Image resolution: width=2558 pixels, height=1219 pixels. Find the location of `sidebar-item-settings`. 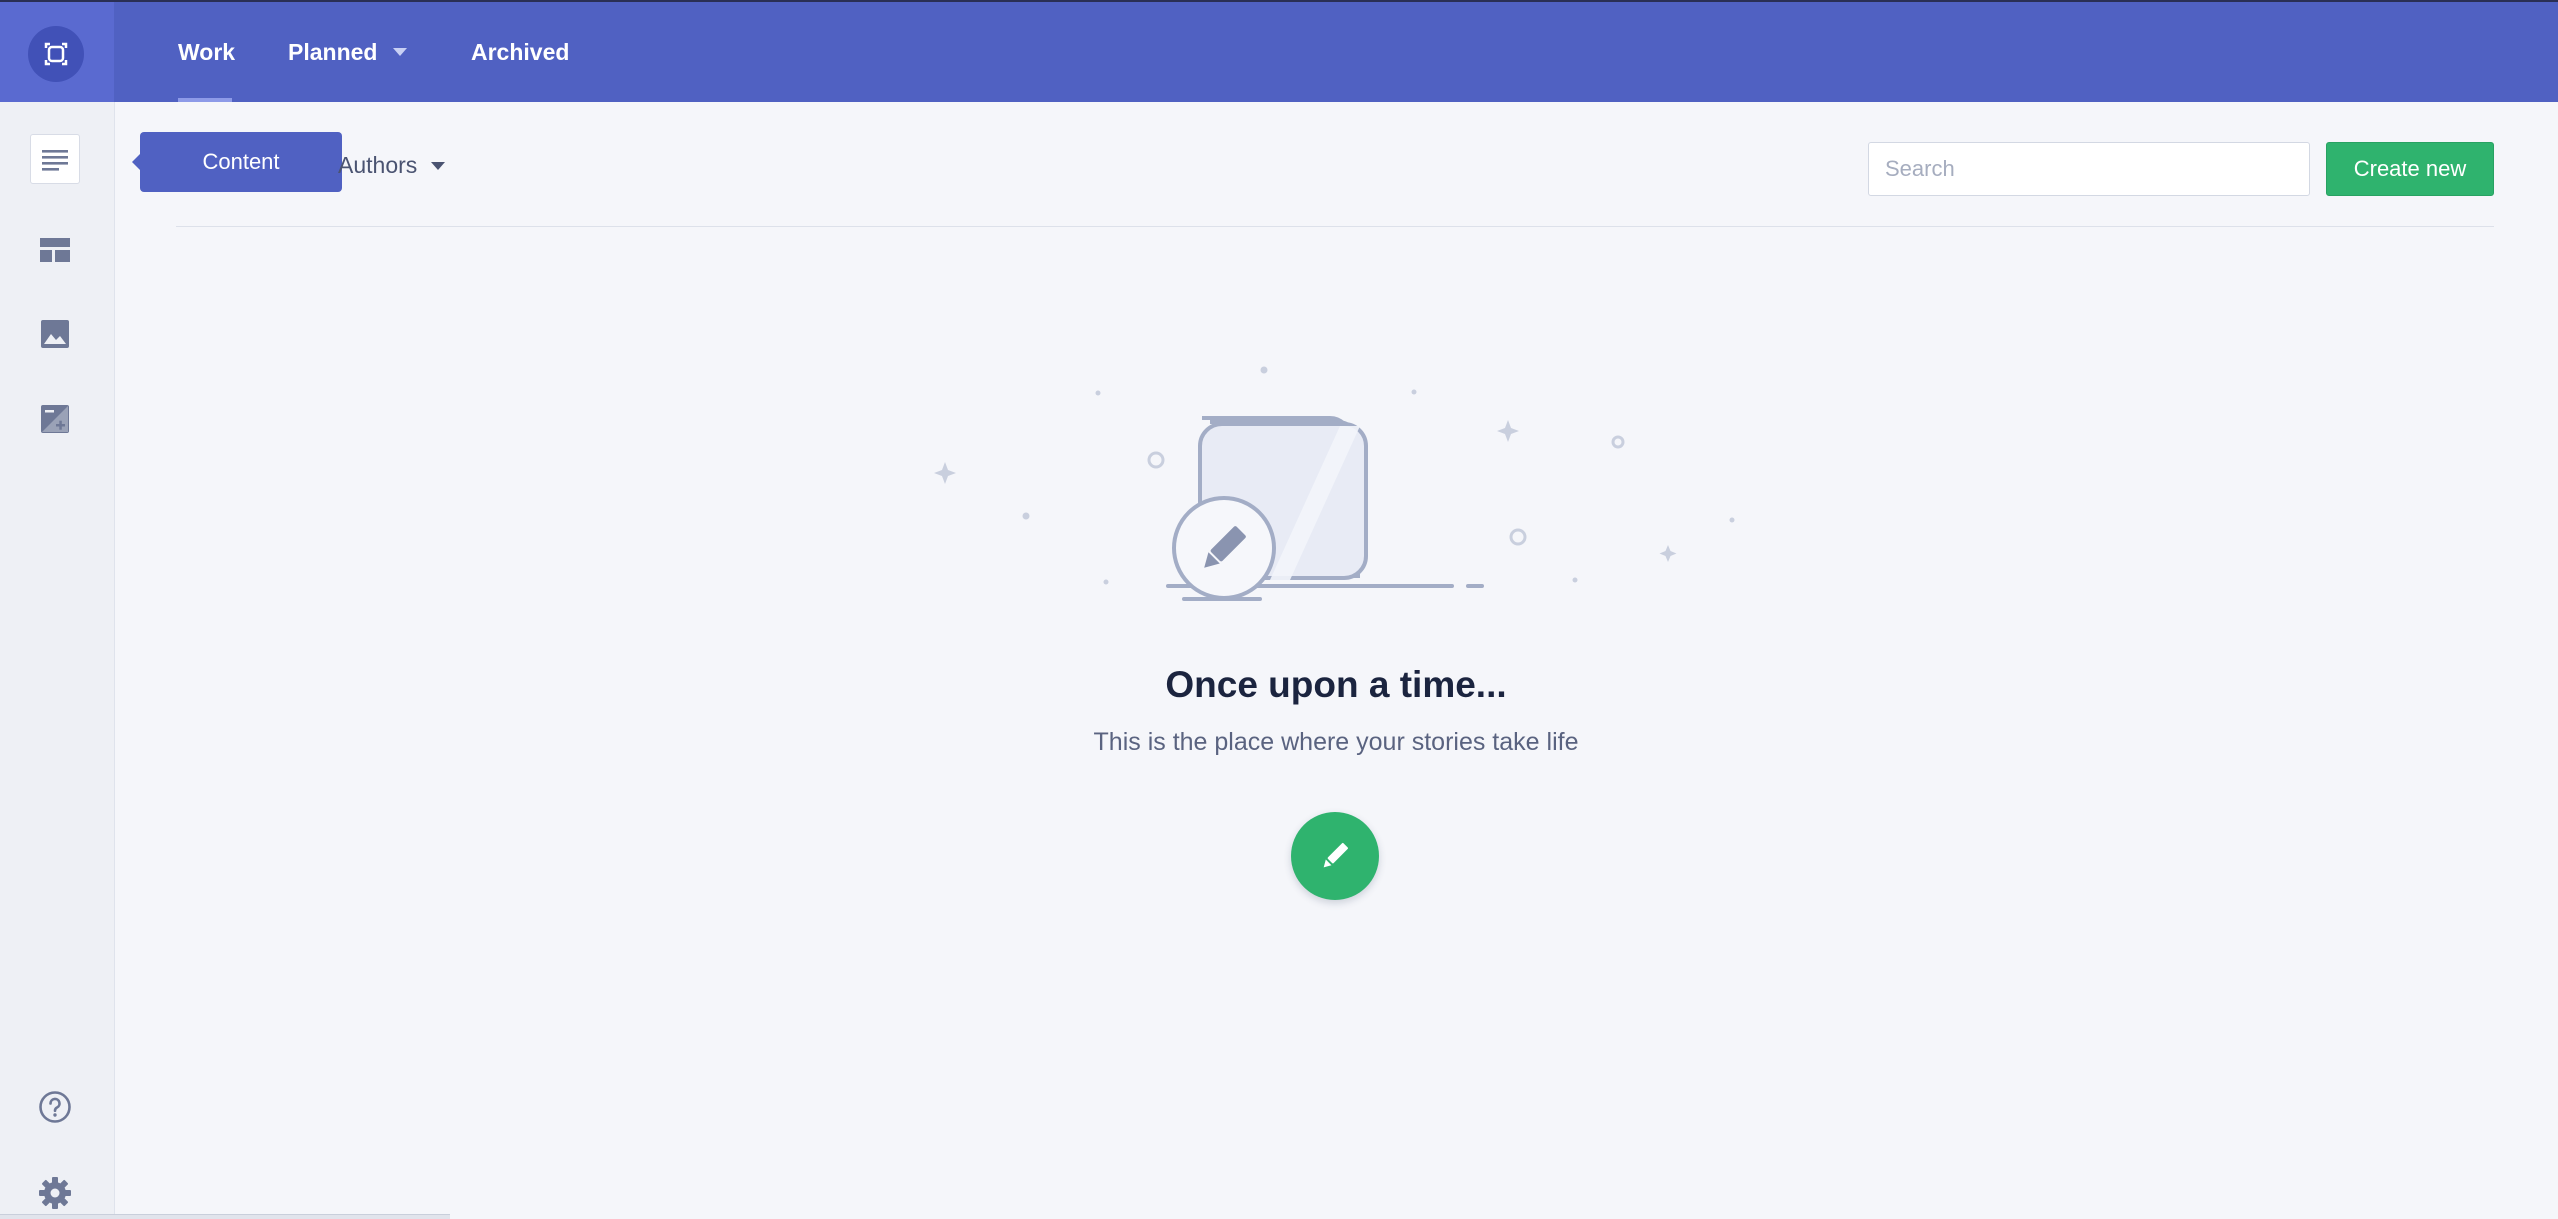

sidebar-item-settings is located at coordinates (55, 1193).